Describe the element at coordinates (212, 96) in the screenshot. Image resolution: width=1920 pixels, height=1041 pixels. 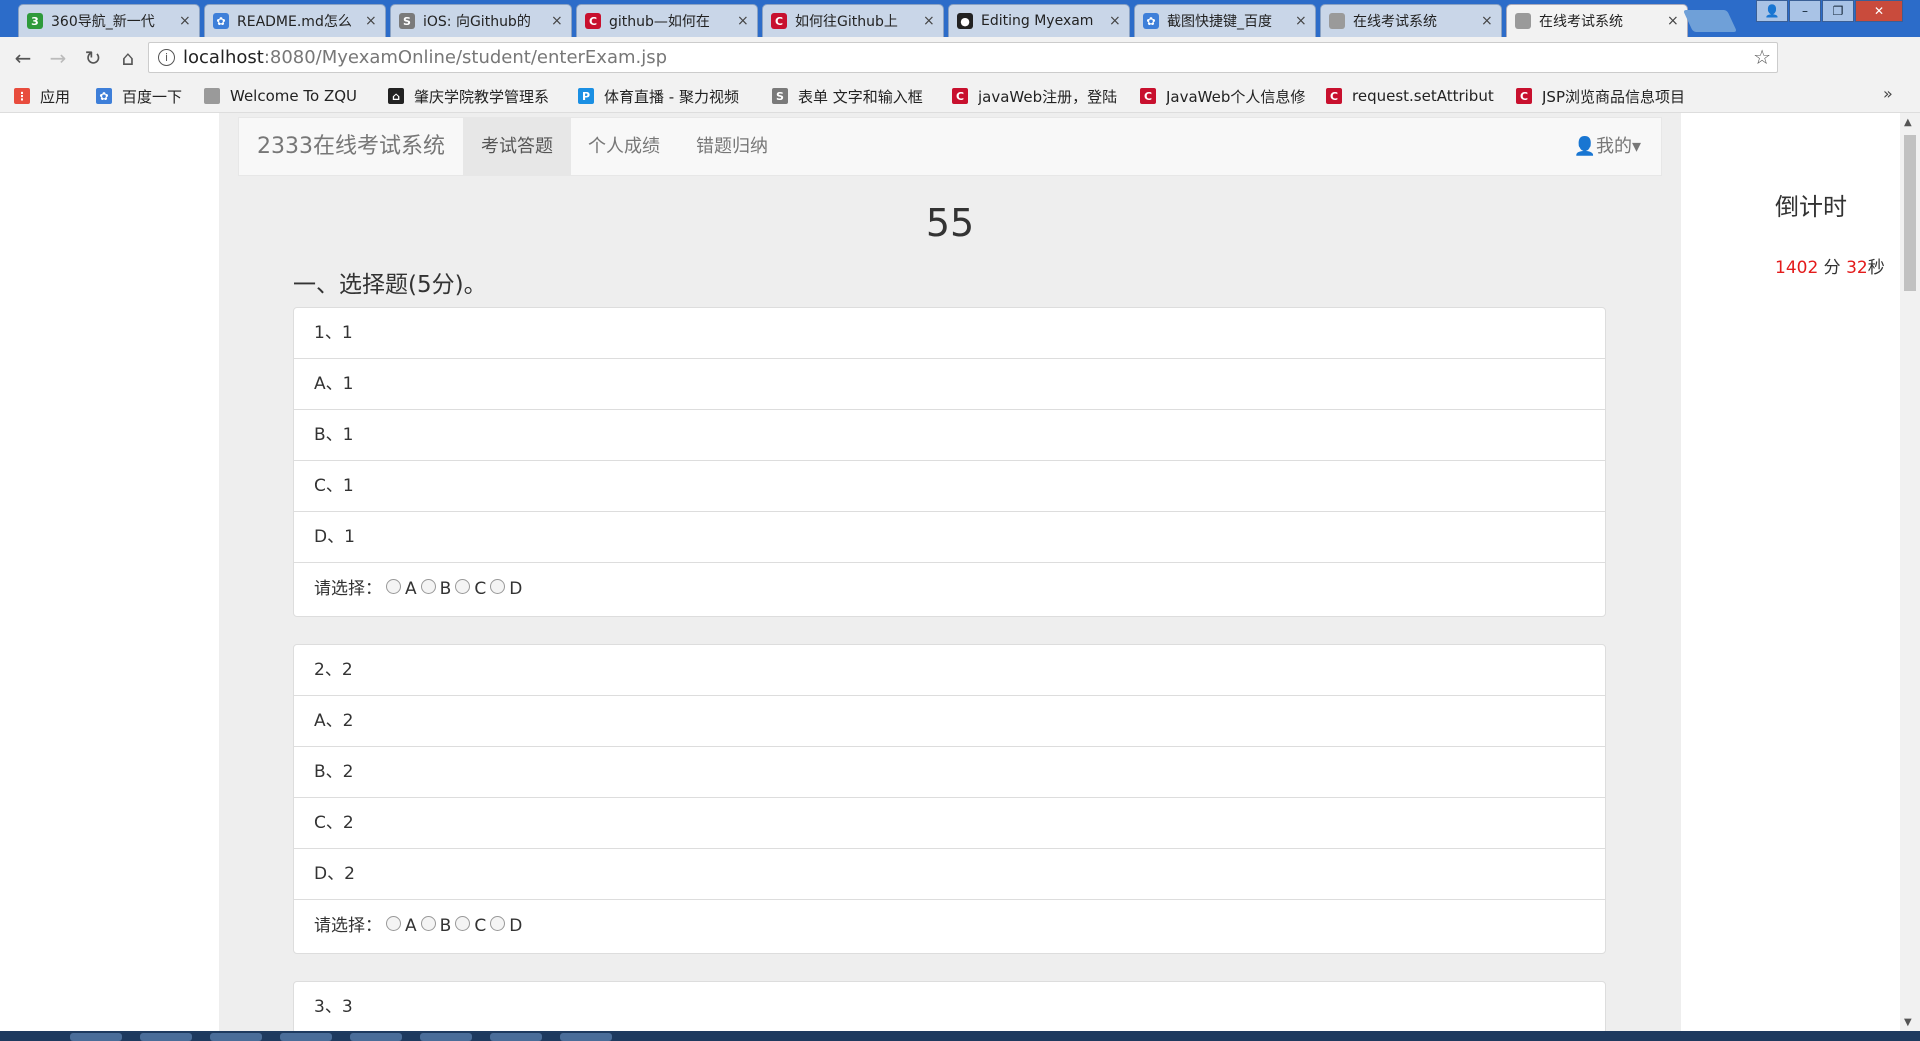
I see `bookmark-favicon-icon` at that location.